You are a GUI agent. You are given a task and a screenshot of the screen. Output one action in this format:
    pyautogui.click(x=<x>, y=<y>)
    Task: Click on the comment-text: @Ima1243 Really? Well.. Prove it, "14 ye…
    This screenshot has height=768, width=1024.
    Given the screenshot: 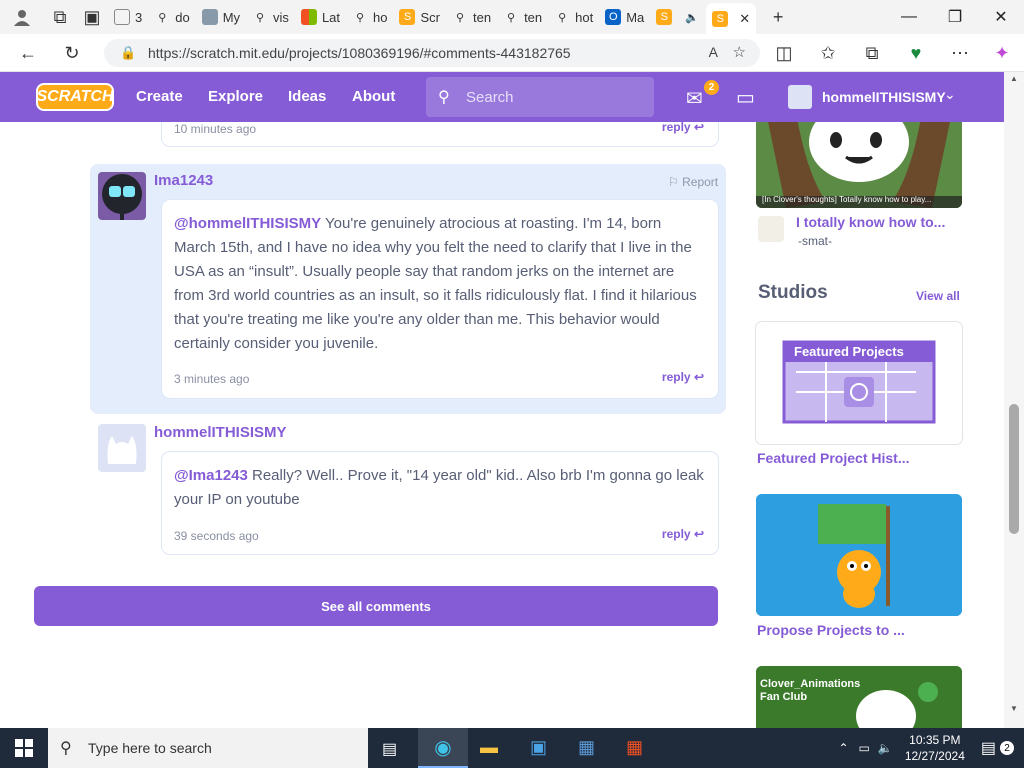 What is the action you would take?
    pyautogui.click(x=440, y=488)
    